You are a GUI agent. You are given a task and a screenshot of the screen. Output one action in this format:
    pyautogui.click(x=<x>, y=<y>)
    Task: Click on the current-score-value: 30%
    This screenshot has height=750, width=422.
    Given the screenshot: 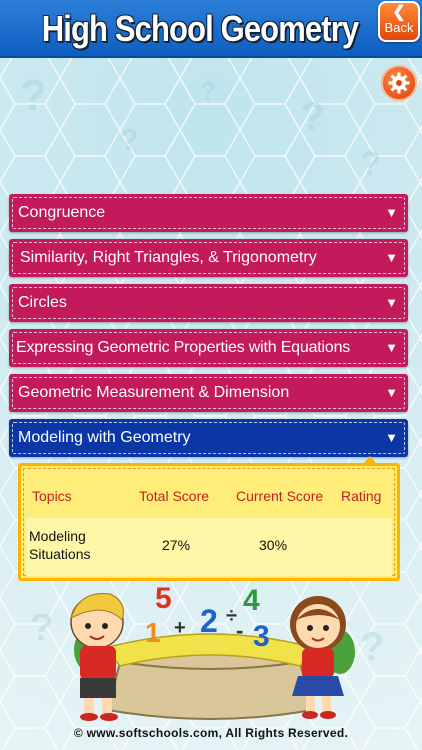 What is the action you would take?
    pyautogui.click(x=273, y=545)
    